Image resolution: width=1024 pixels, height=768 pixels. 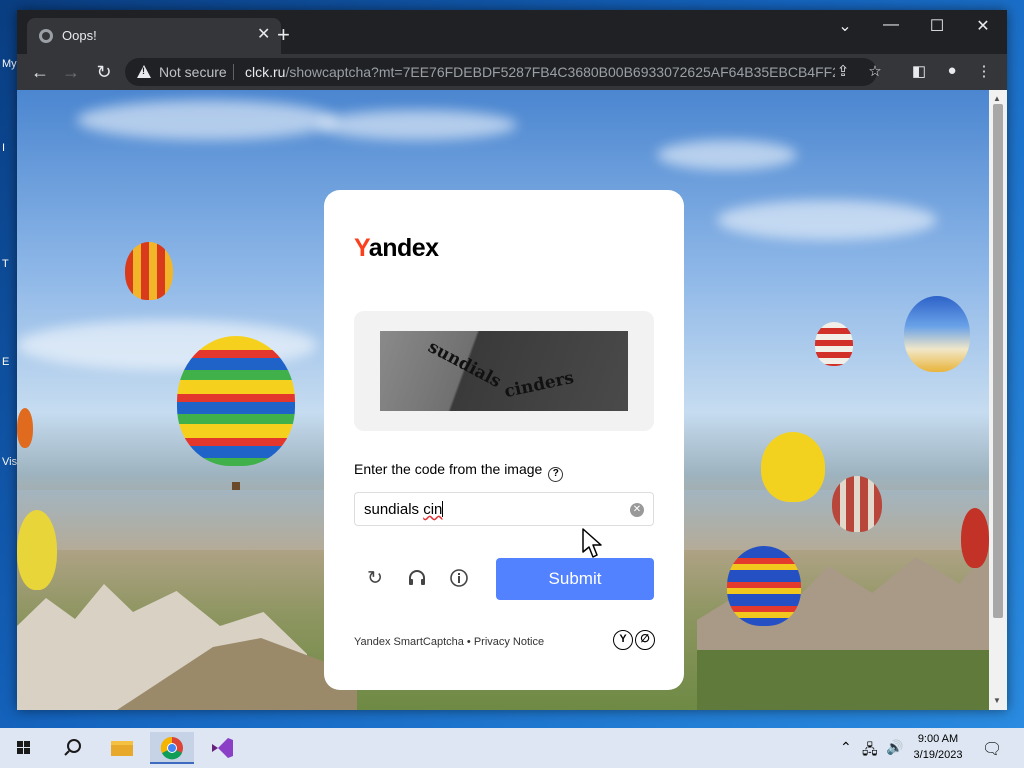 I want to click on windows-start-icon, so click(x=24, y=748).